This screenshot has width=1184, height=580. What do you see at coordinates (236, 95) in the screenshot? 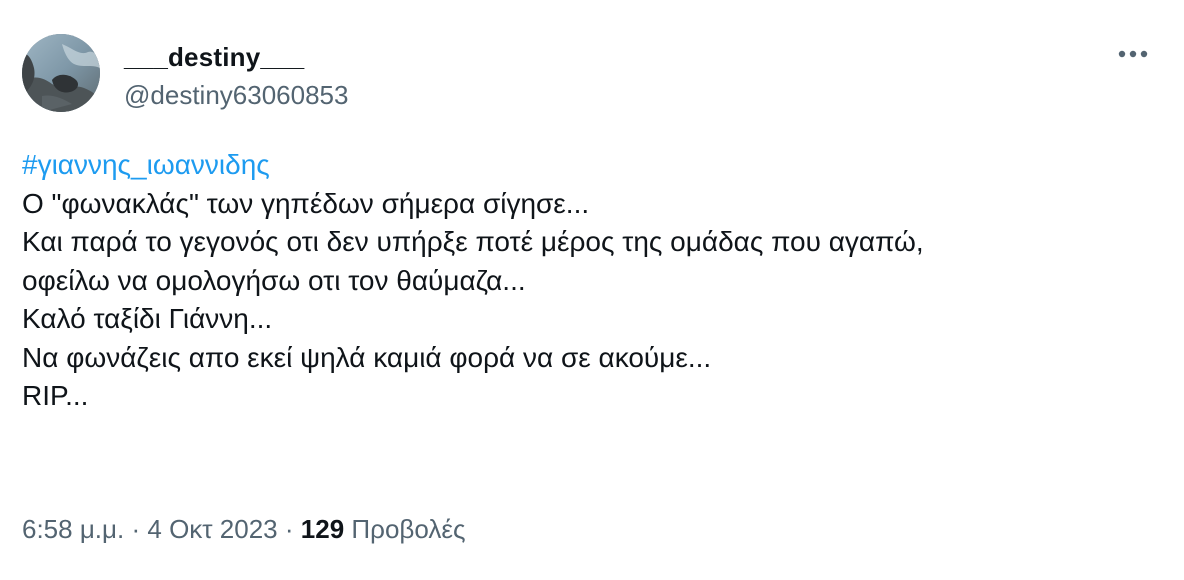
I see `user-handle: @destiny63060853` at bounding box center [236, 95].